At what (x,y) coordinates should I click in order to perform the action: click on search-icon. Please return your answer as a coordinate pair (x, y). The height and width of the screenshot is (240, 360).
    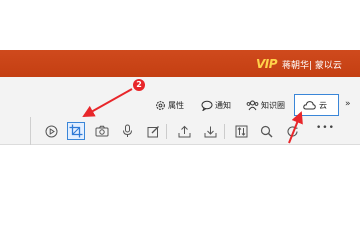
    Looking at the image, I should click on (266, 131).